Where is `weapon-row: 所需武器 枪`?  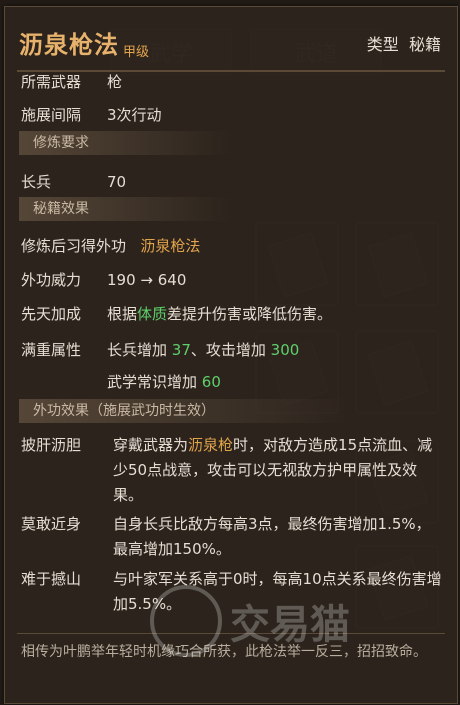
weapon-row: 所需武器 枪 is located at coordinates (71, 81).